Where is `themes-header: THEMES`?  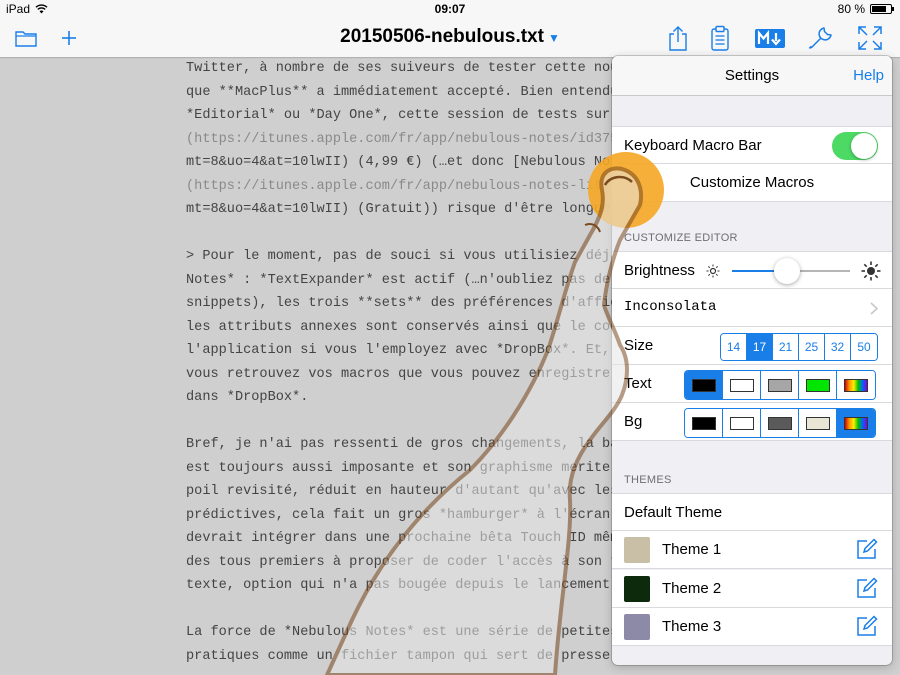 themes-header: THEMES is located at coordinates (648, 480).